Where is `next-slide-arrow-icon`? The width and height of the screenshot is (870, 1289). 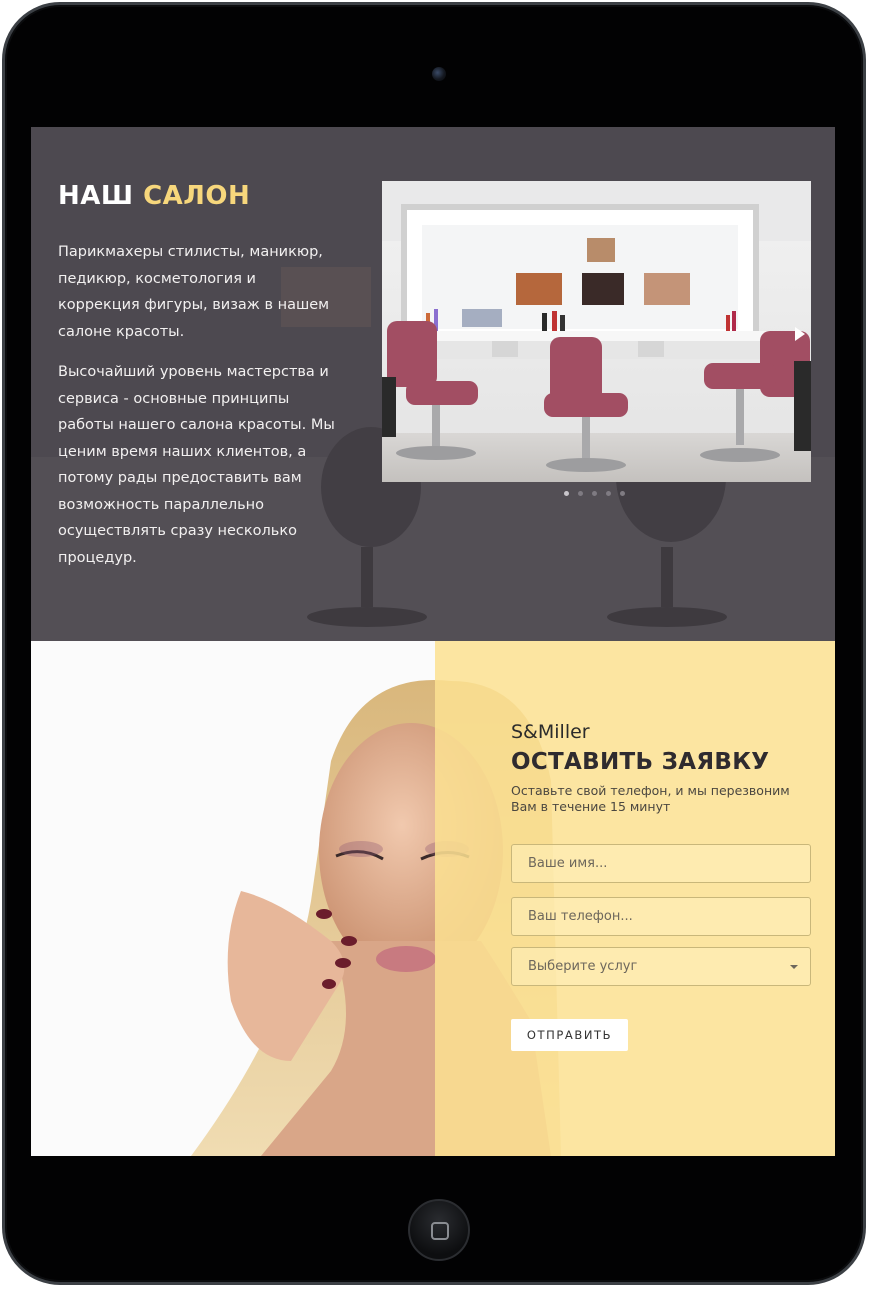 next-slide-arrow-icon is located at coordinates (800, 334).